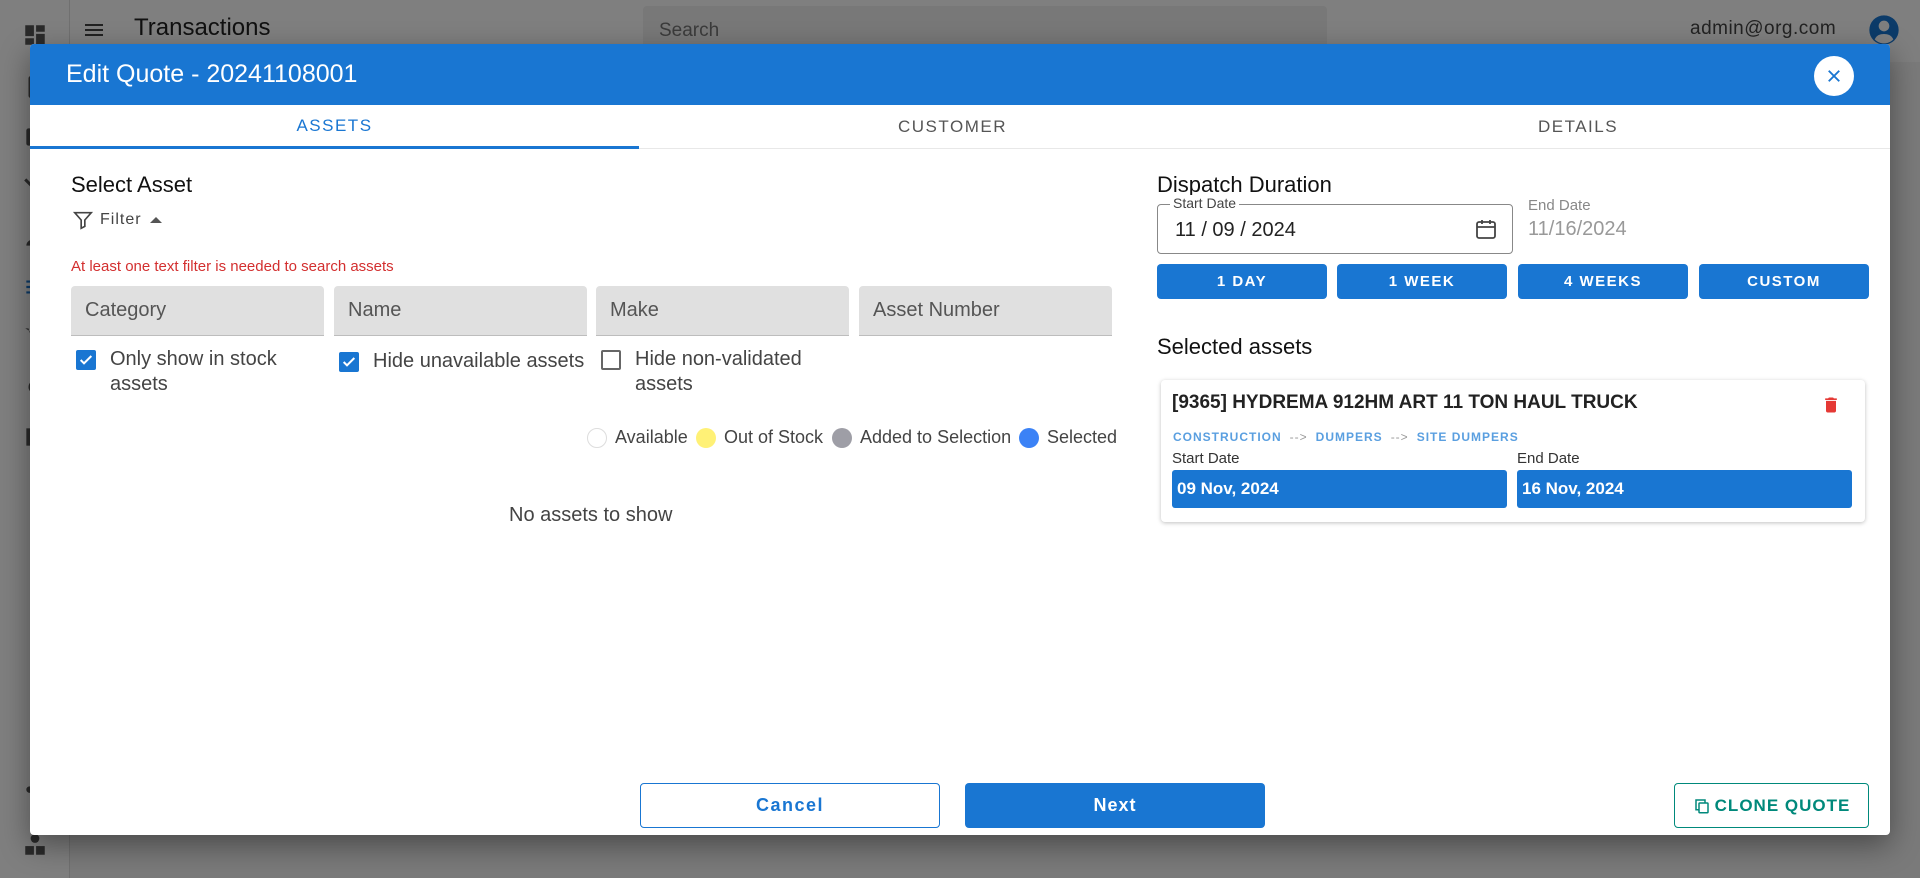 This screenshot has width=1920, height=878. What do you see at coordinates (1701, 805) in the screenshot?
I see `copy-icon` at bounding box center [1701, 805].